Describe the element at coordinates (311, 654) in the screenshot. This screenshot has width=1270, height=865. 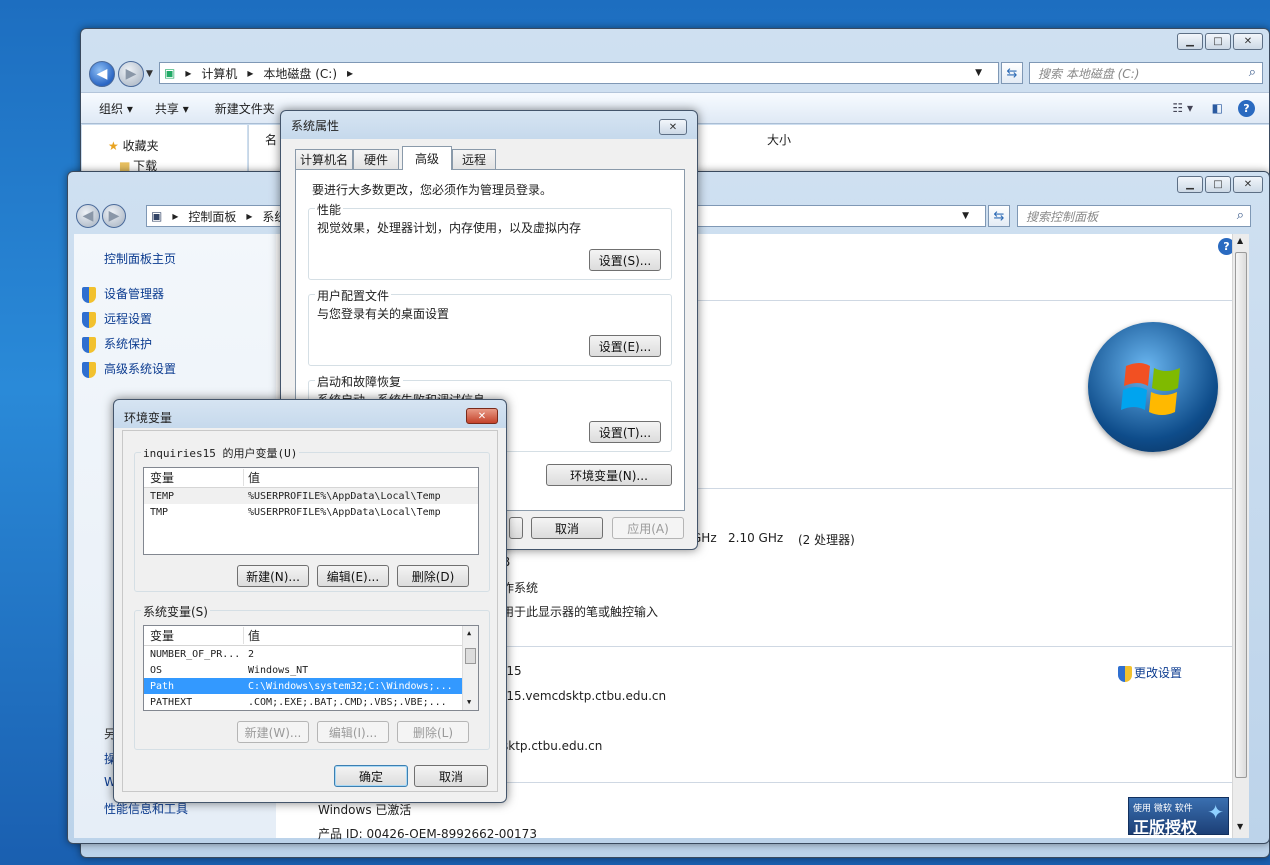
I see `list-item: NUMBER_OF_PR... 2` at that location.